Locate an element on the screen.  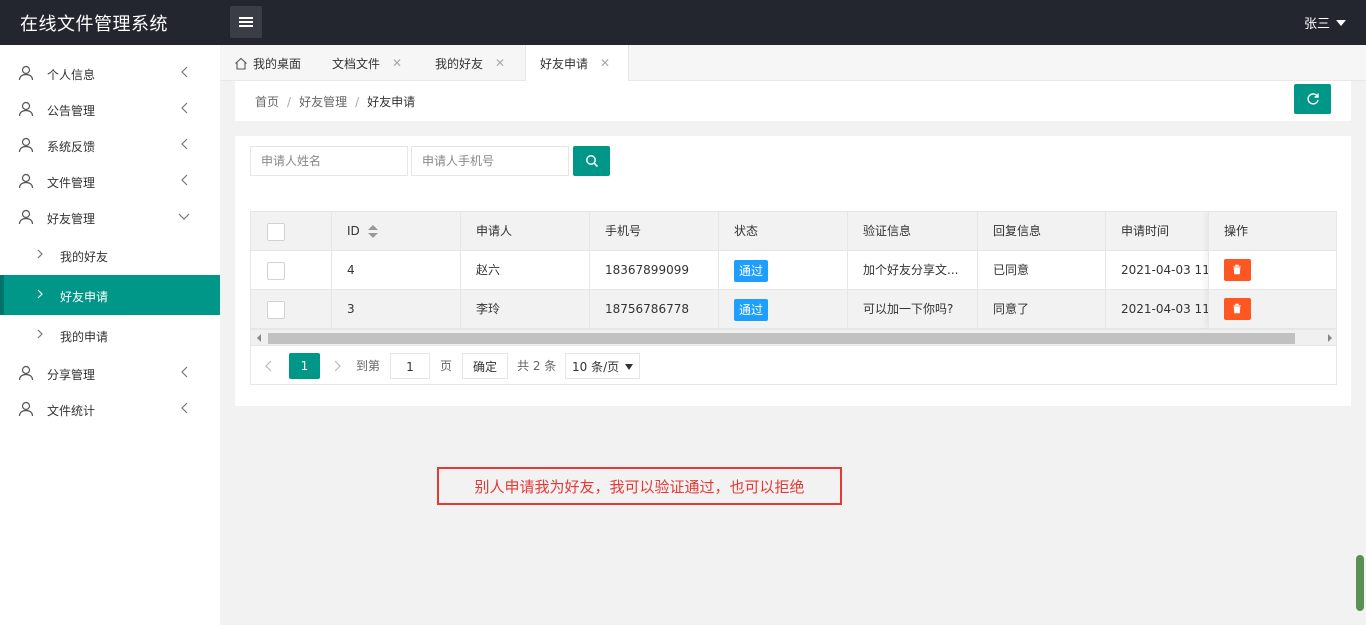
sidebar-subitem-label: 我的申请 is located at coordinates (84, 337).